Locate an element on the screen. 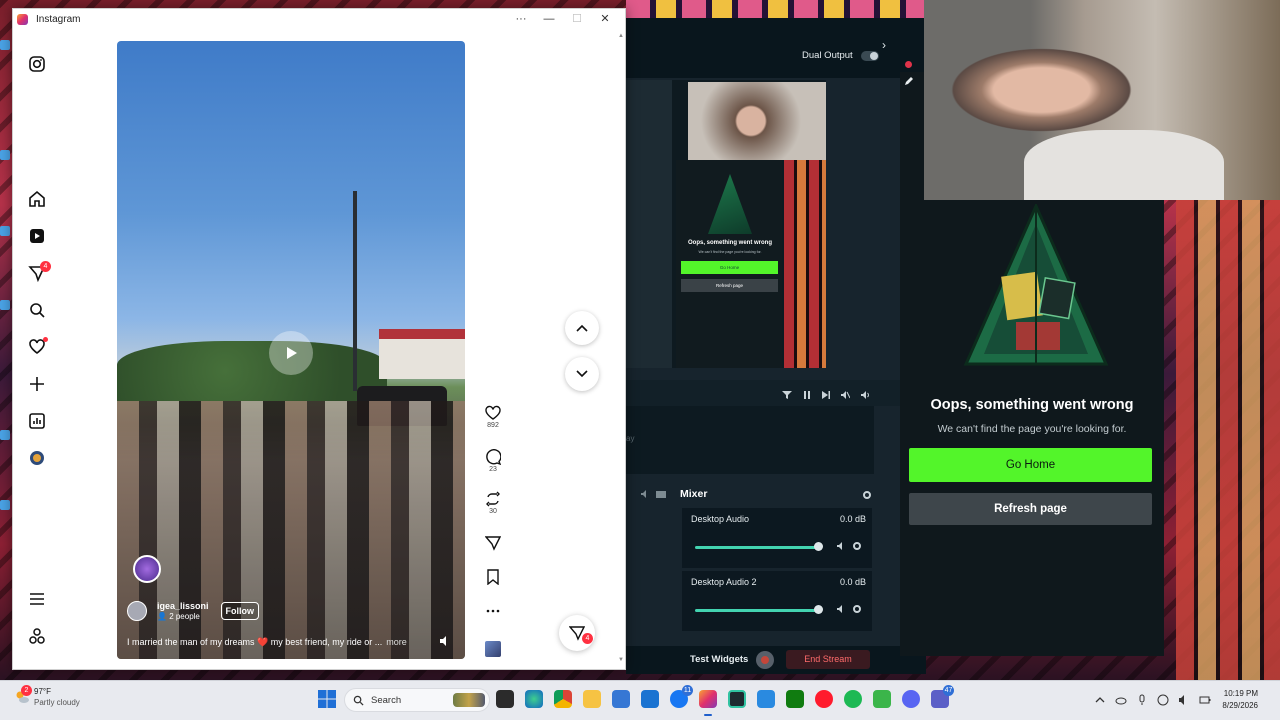  chrome-icon is located at coordinates (563, 699).